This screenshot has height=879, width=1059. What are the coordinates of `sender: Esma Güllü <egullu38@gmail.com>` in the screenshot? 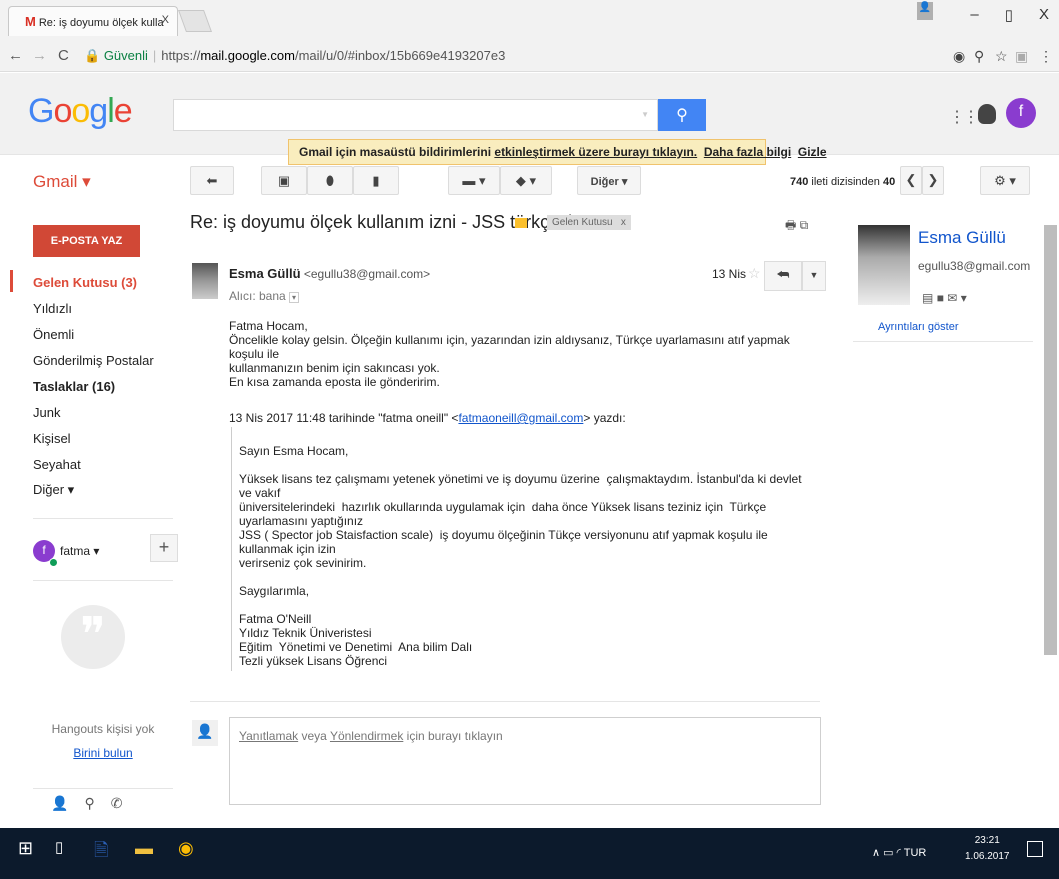 It's located at (329, 273).